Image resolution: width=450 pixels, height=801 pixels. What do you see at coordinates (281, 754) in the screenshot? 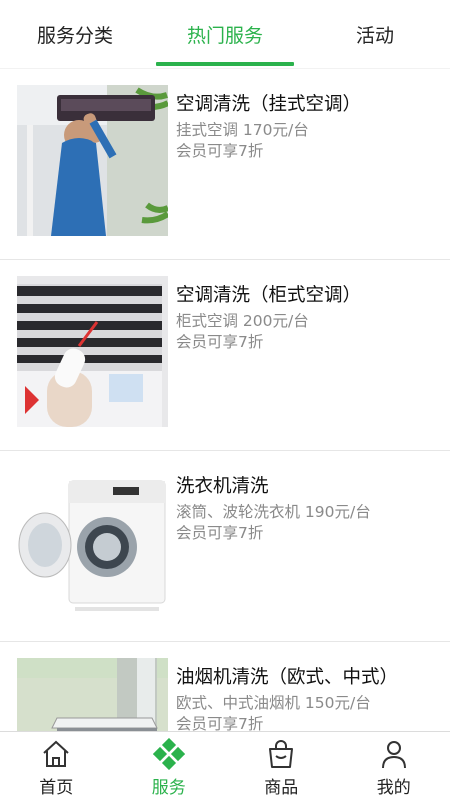
I see `shopping-bag-icon` at bounding box center [281, 754].